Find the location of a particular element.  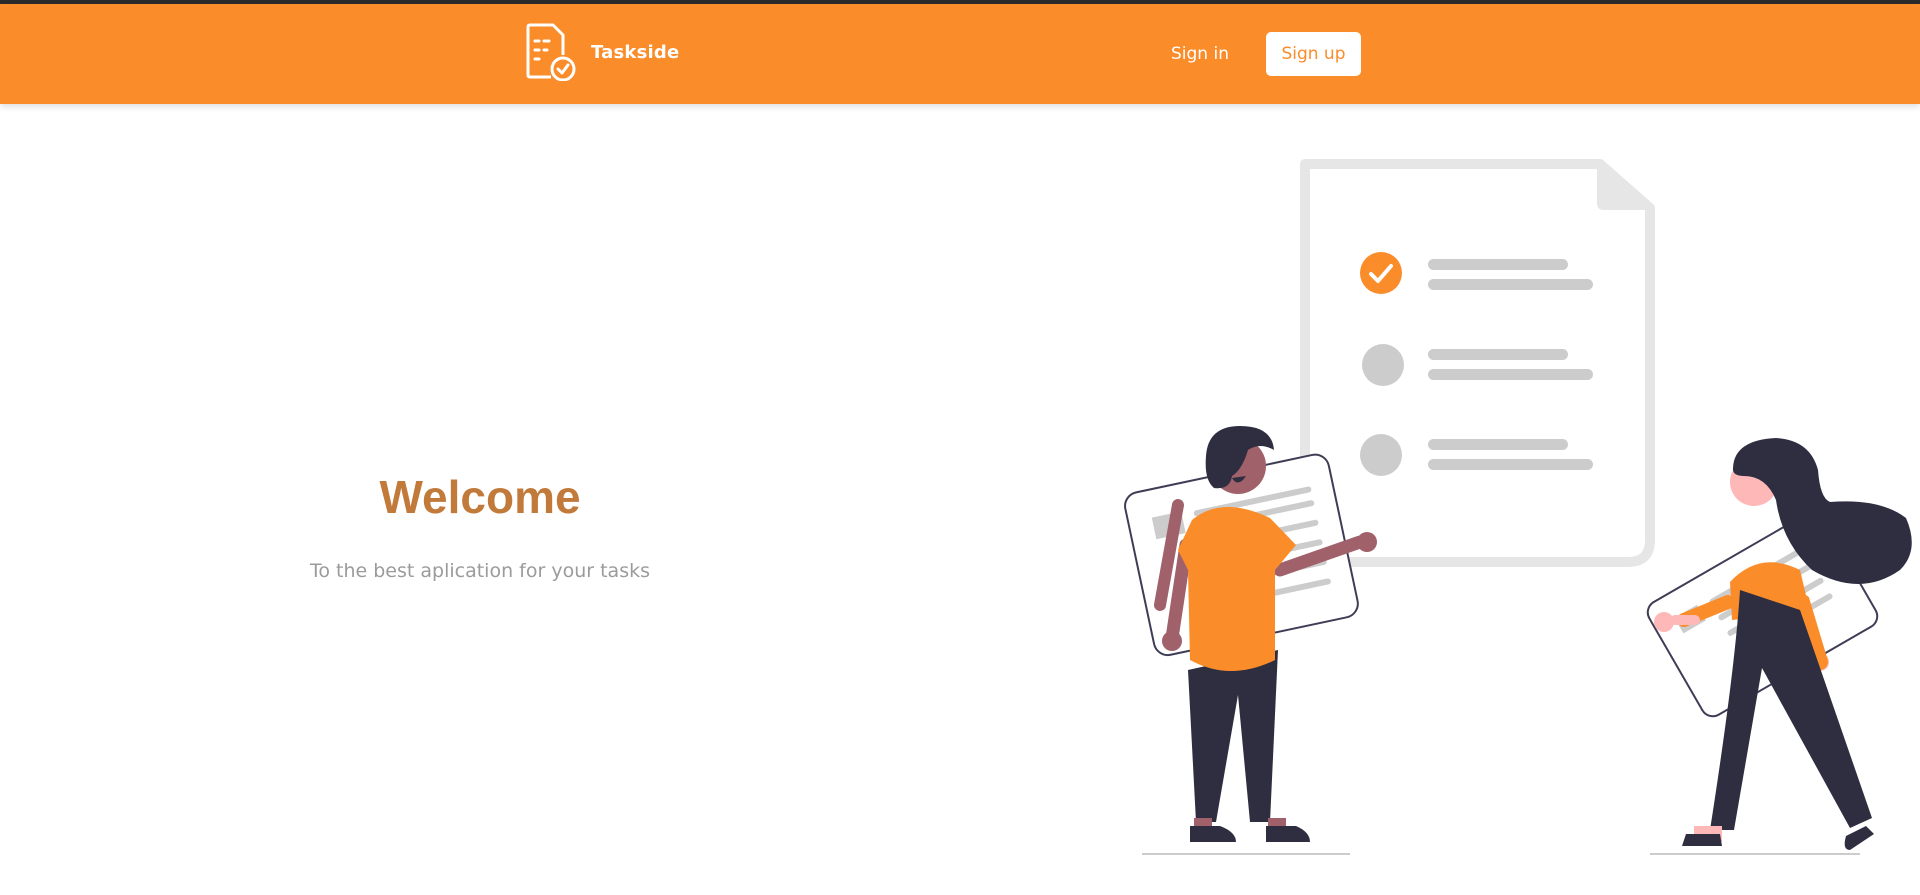

sign-in-link: Sign in is located at coordinates (1200, 54).